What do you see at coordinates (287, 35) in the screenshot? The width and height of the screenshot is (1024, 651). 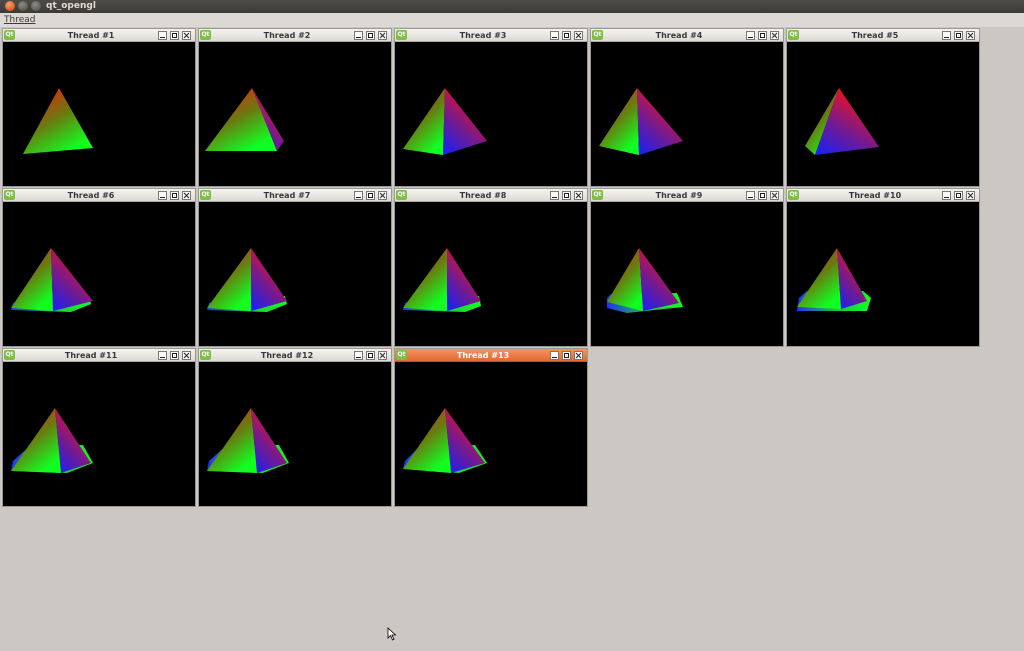 I see `subwindow-title: Thread #2` at bounding box center [287, 35].